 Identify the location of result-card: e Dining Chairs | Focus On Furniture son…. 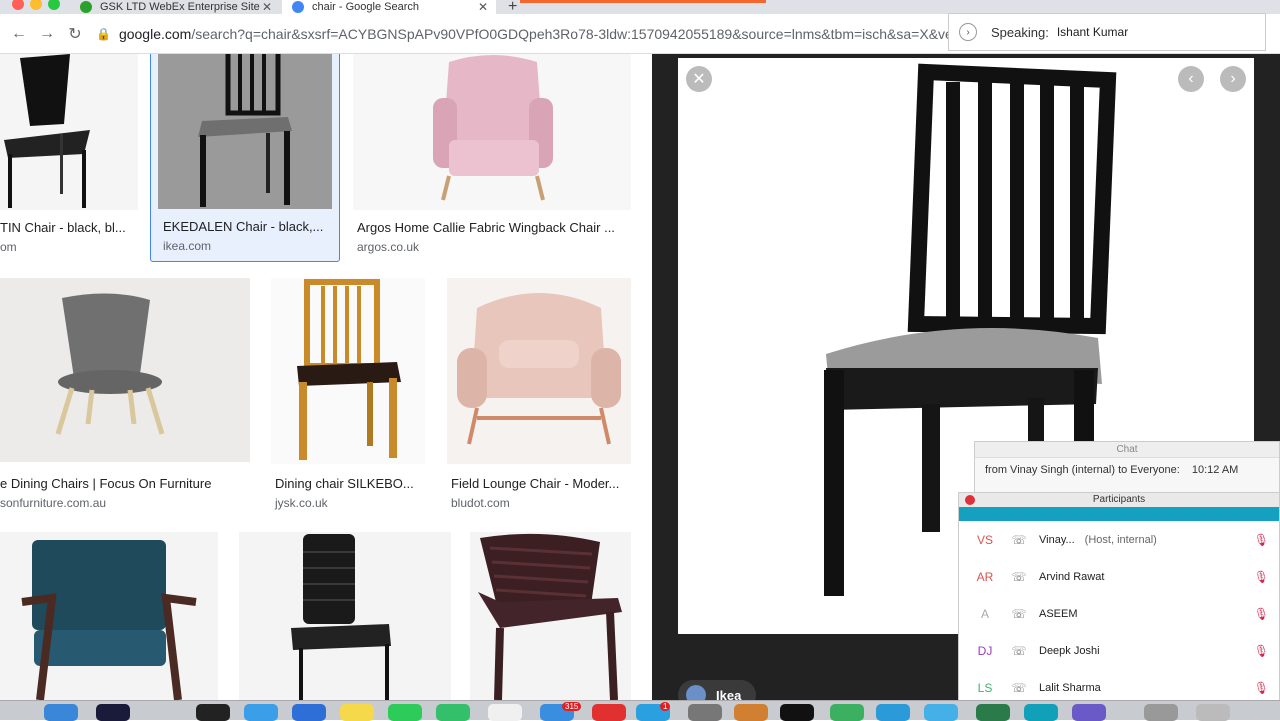
(125, 396).